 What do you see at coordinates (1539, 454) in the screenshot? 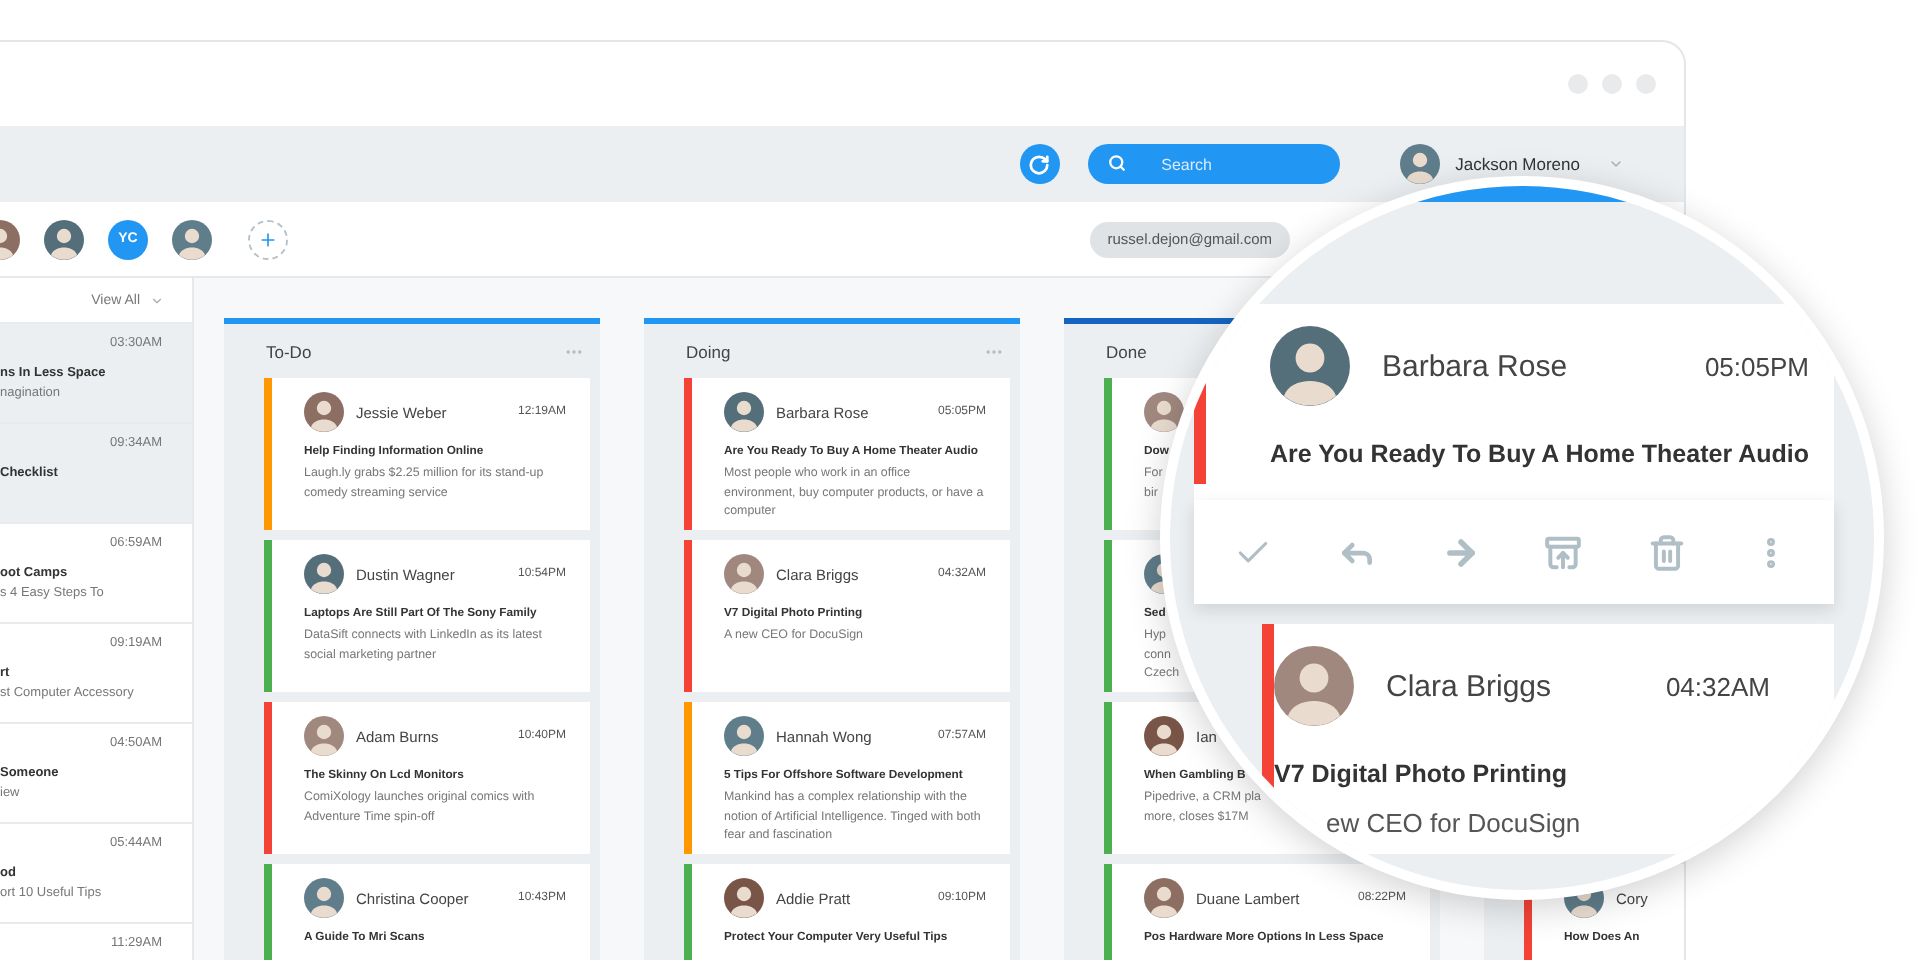
I see `card-title: Are You Ready To Buy A Home Theater Audio` at bounding box center [1539, 454].